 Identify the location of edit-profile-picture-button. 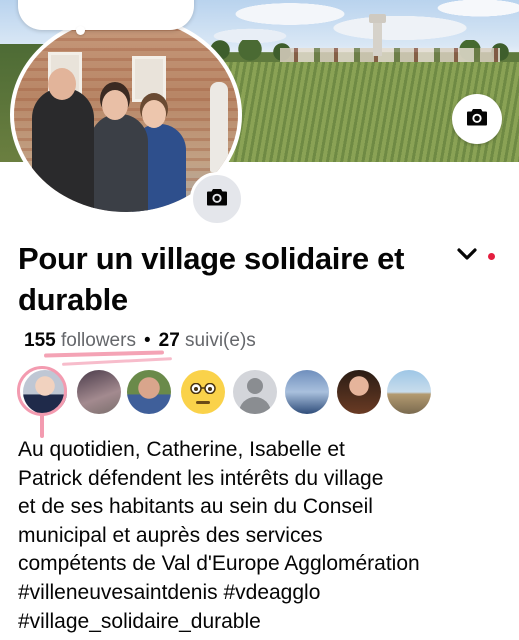
(217, 199).